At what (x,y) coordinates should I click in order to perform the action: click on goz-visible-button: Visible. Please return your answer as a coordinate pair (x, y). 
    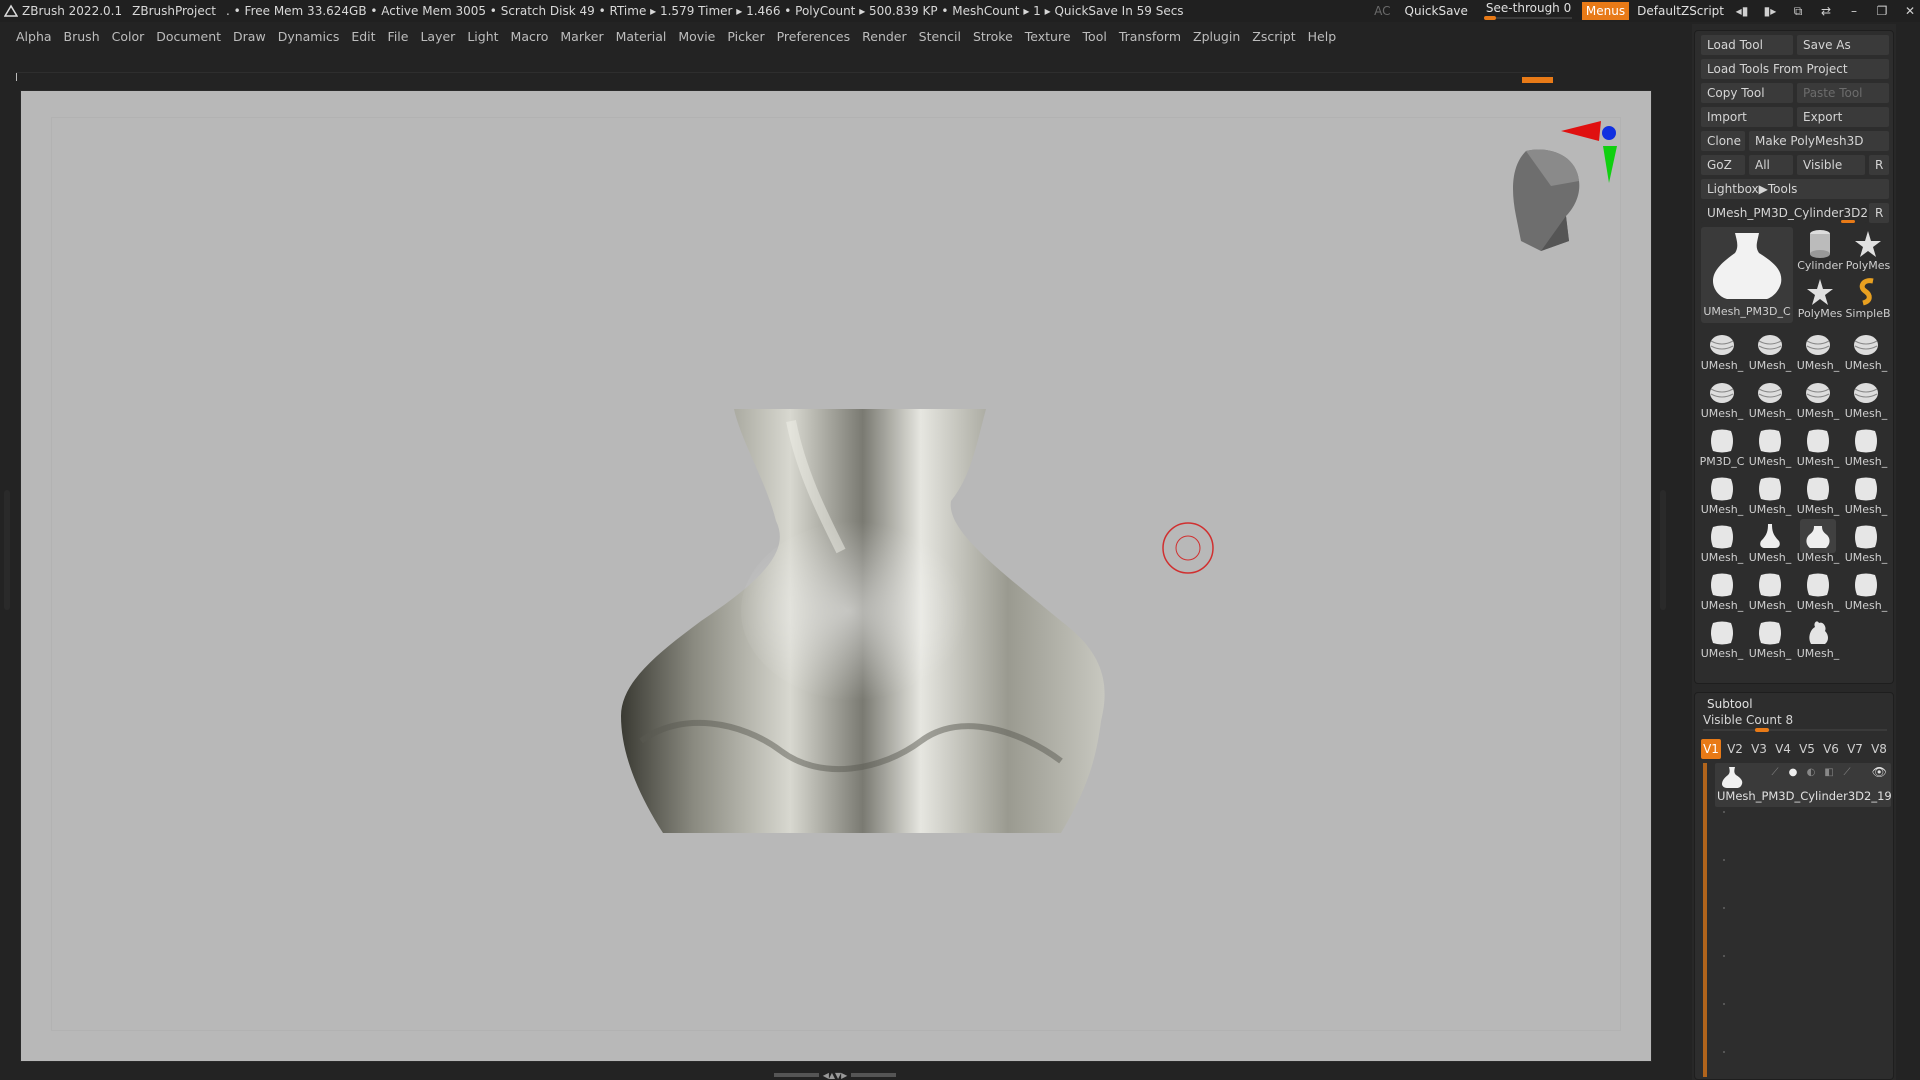
    Looking at the image, I should click on (1831, 165).